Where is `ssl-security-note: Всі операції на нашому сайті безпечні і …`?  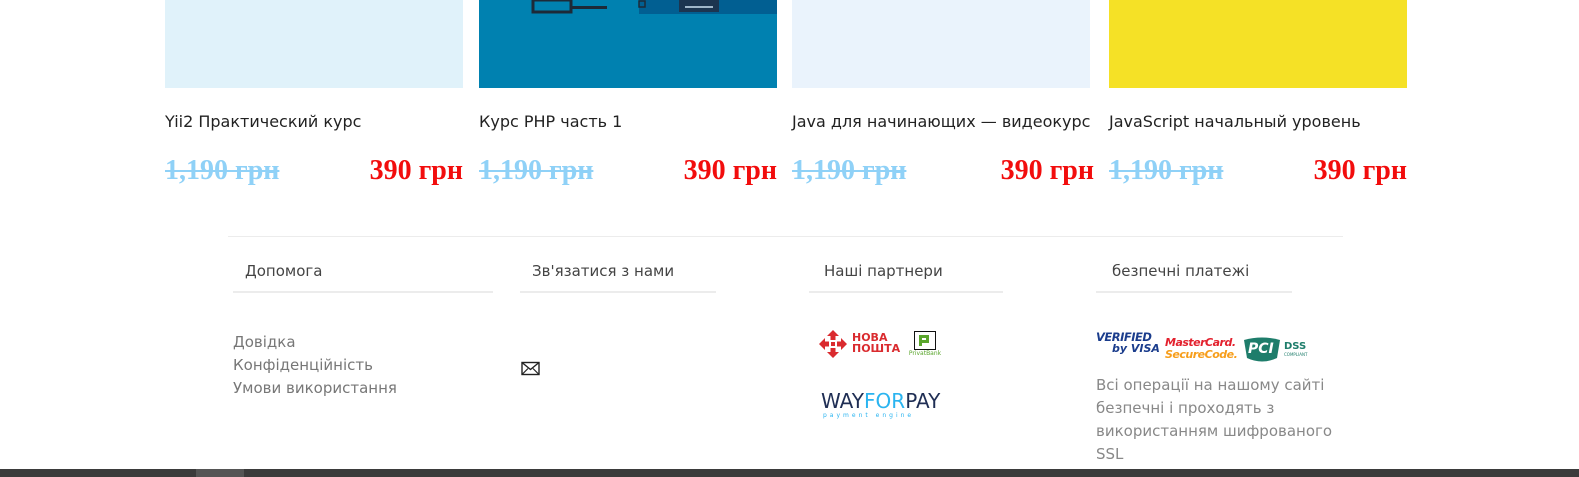 ssl-security-note: Всі операції на нашому сайті безпечні і … is located at coordinates (1214, 419).